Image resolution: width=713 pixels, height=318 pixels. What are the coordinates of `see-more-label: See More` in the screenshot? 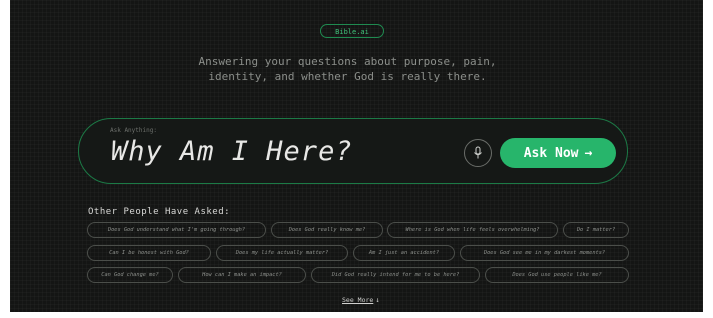 It's located at (358, 300).